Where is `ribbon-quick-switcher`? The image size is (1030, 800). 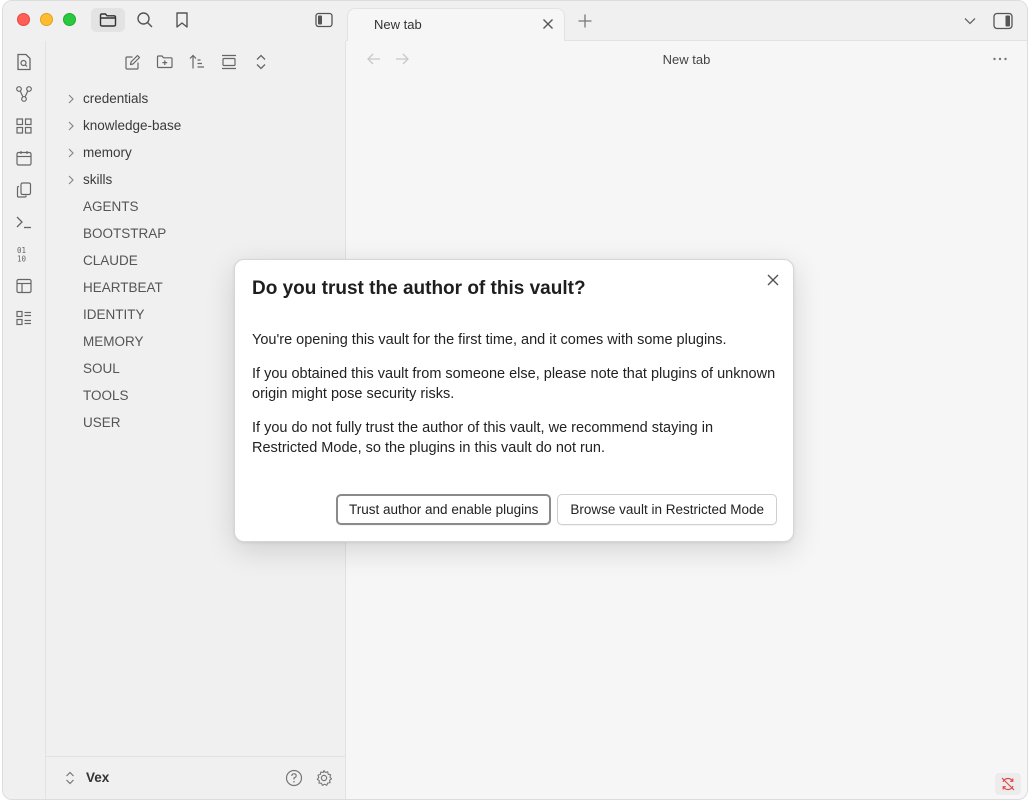 ribbon-quick-switcher is located at coordinates (24, 62).